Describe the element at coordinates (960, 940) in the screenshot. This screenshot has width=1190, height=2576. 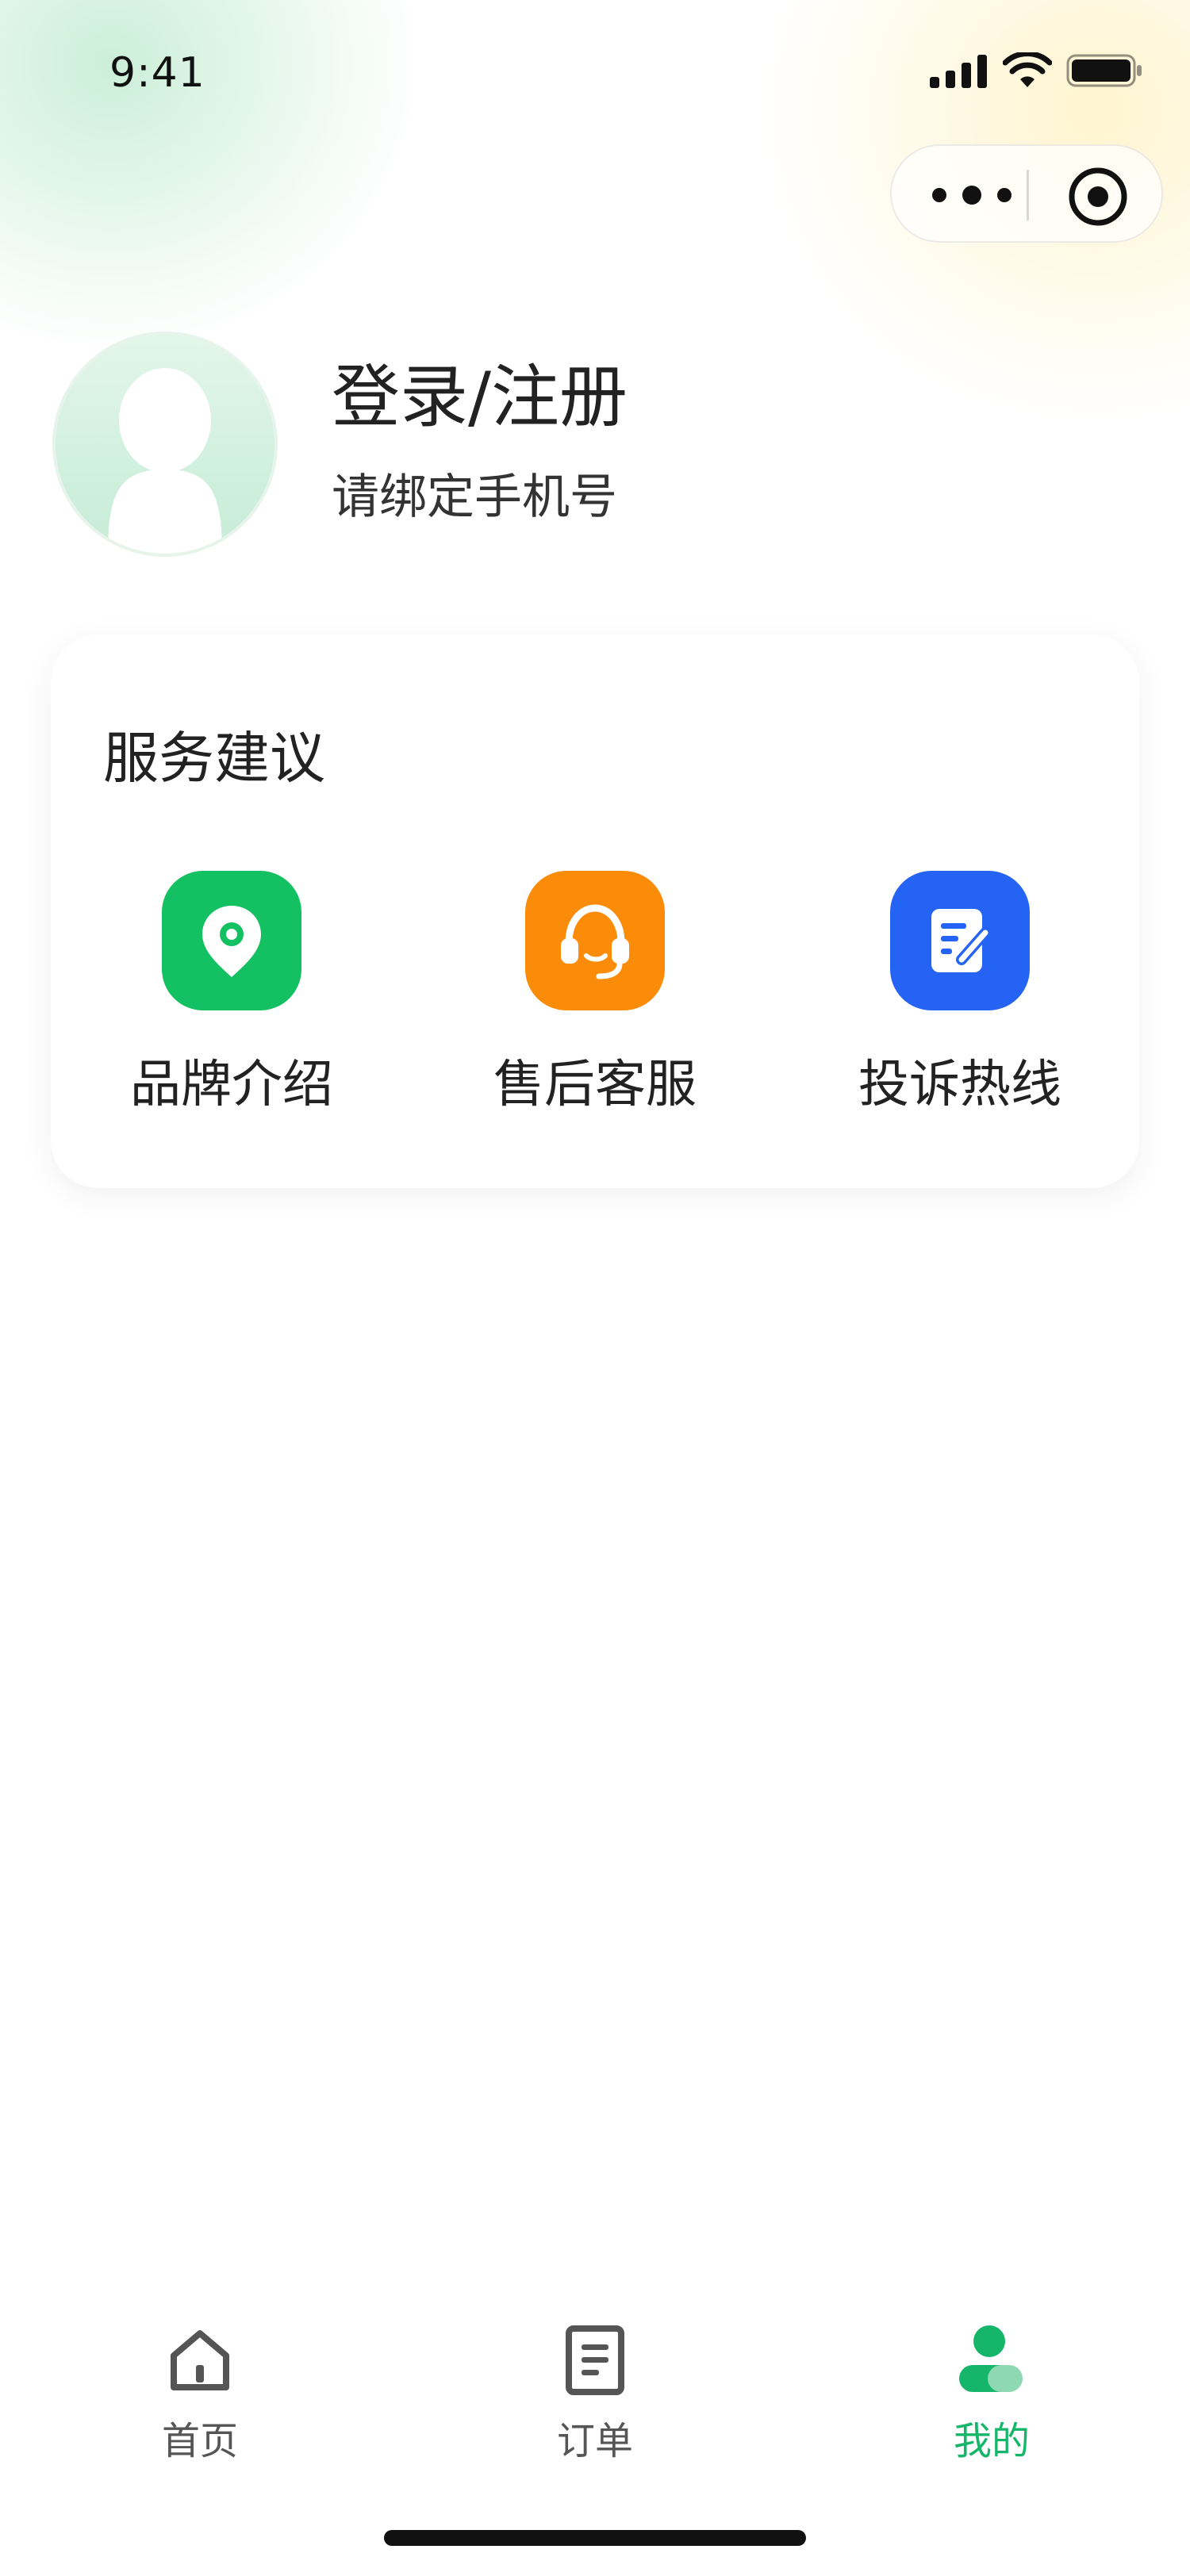
I see `edit-document-icon` at that location.